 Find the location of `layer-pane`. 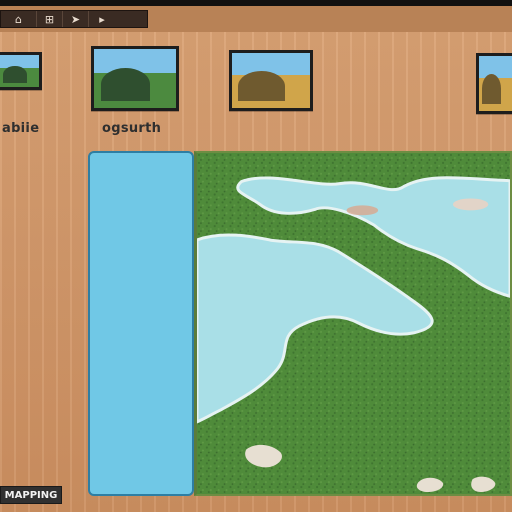

layer-pane is located at coordinates (141, 323).